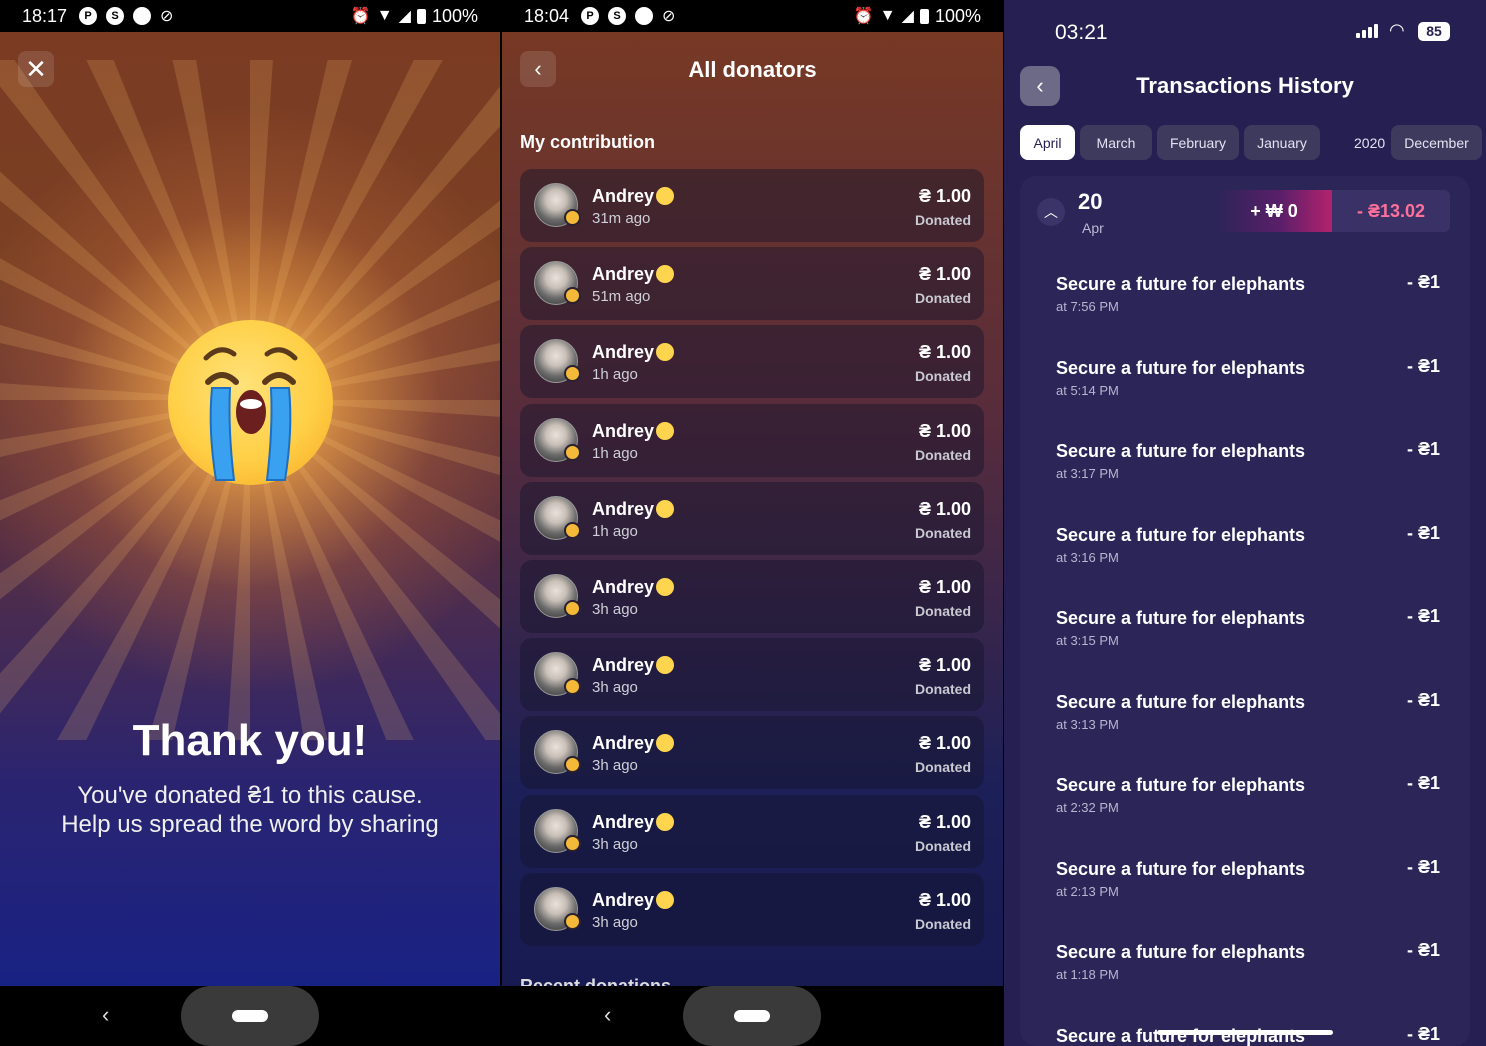  Describe the element at coordinates (1434, 31) in the screenshot. I see `battery-icon: 85` at that location.